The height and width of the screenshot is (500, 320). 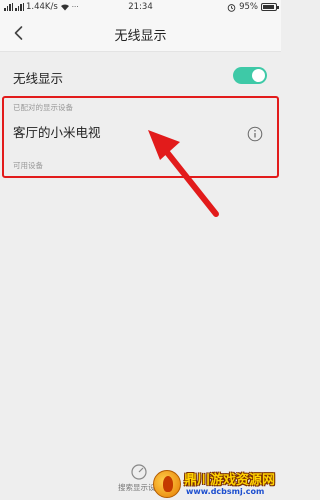 I want to click on title-bar: 无线显示, so click(x=140, y=34).